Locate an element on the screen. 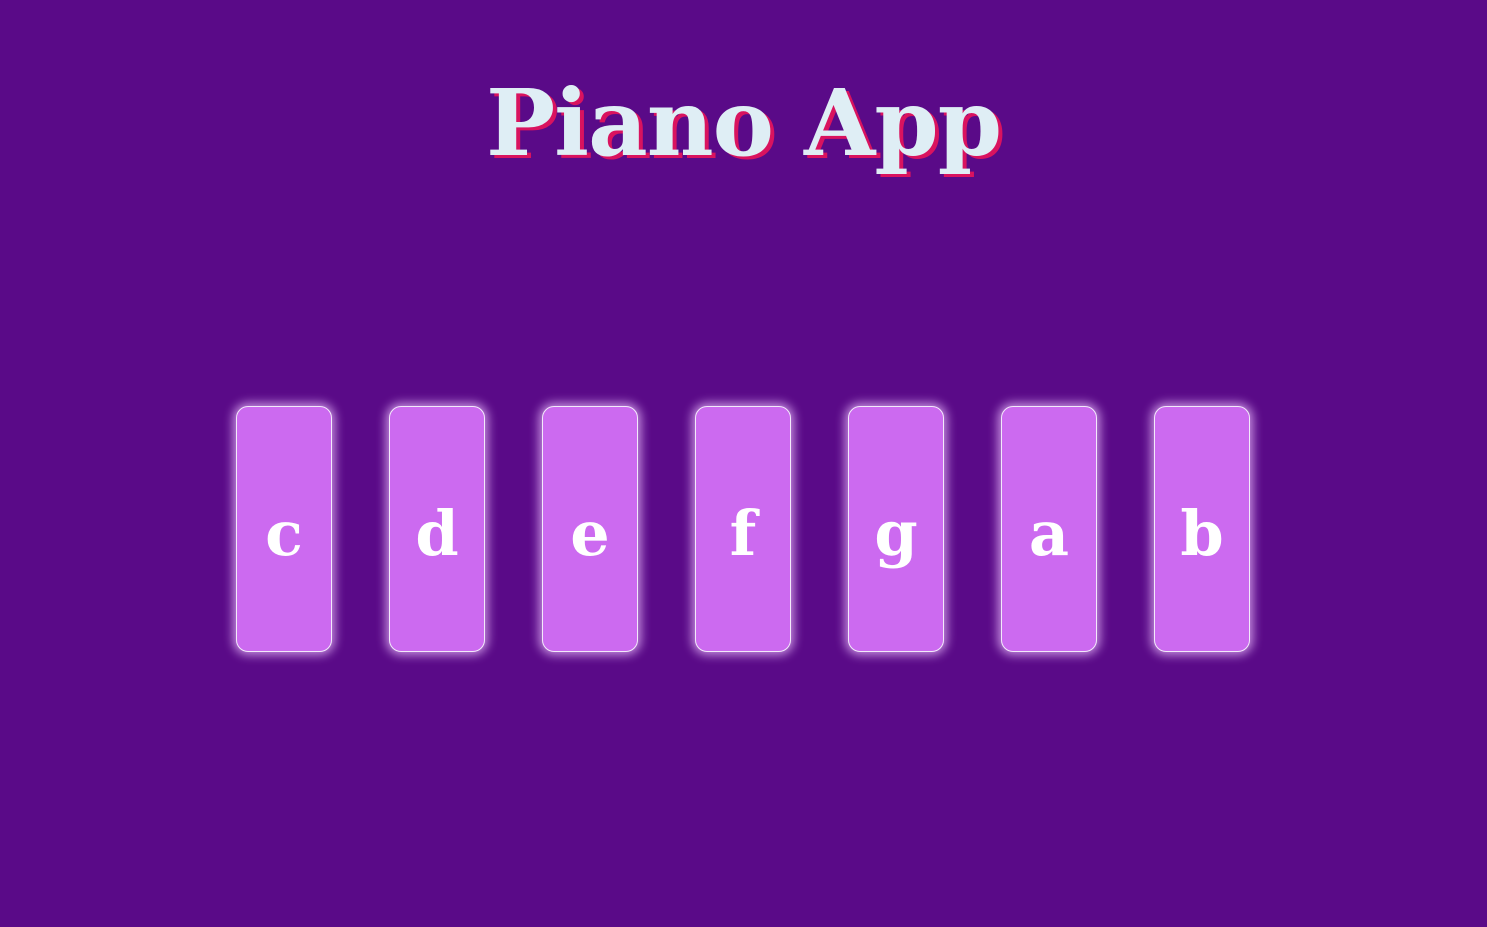  piano-key-label: c is located at coordinates (284, 533).